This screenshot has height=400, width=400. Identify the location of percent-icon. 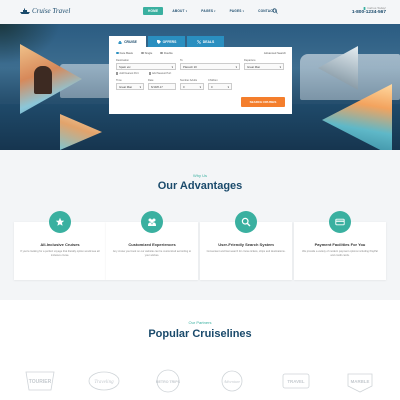
(199, 41).